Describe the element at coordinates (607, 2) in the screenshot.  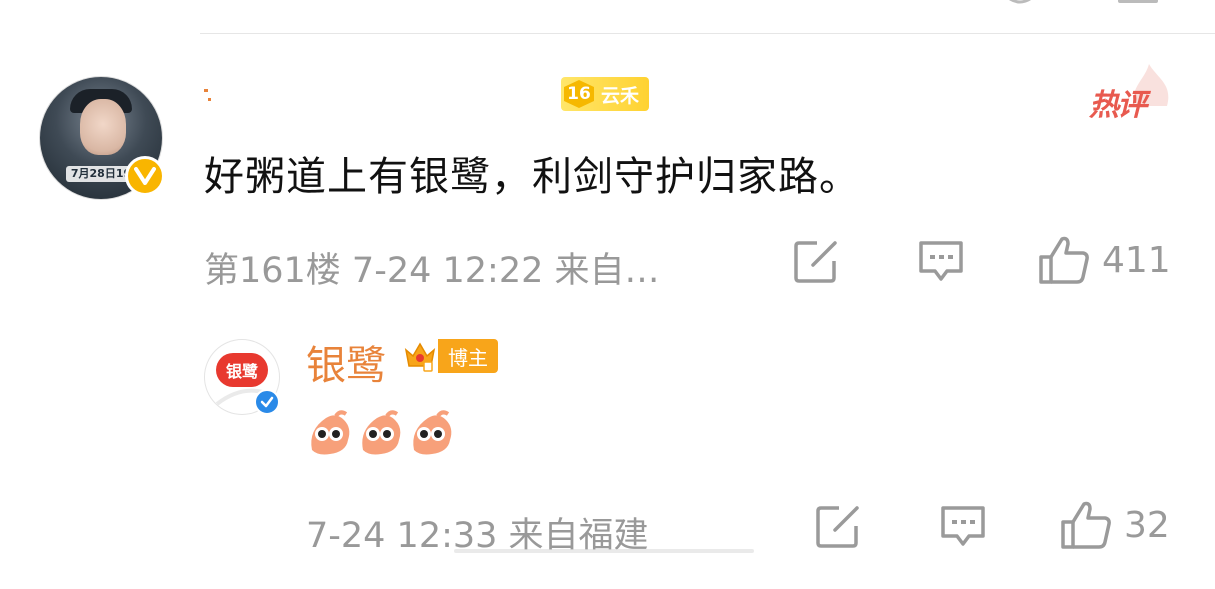
I see `top-icons-partial` at that location.